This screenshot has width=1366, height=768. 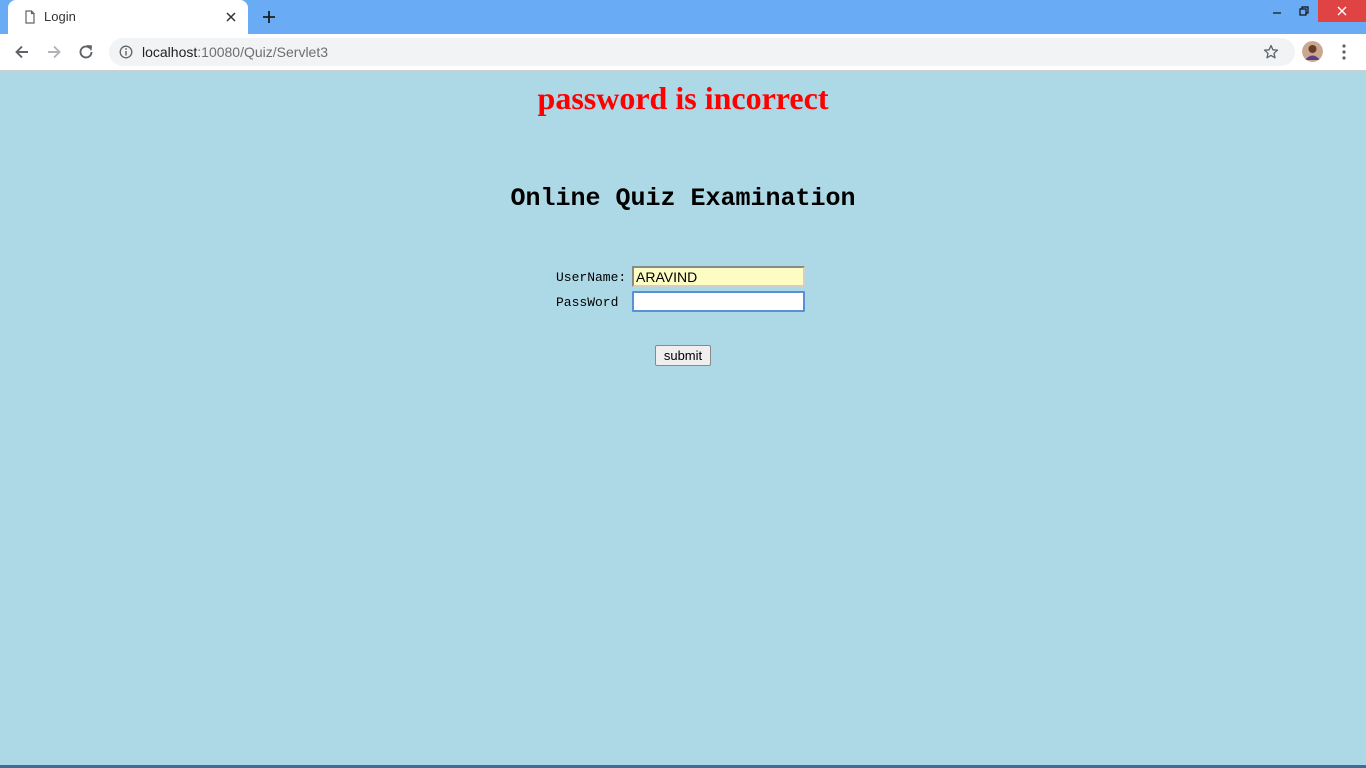 What do you see at coordinates (683, 355) in the screenshot?
I see `submit-button: submit` at bounding box center [683, 355].